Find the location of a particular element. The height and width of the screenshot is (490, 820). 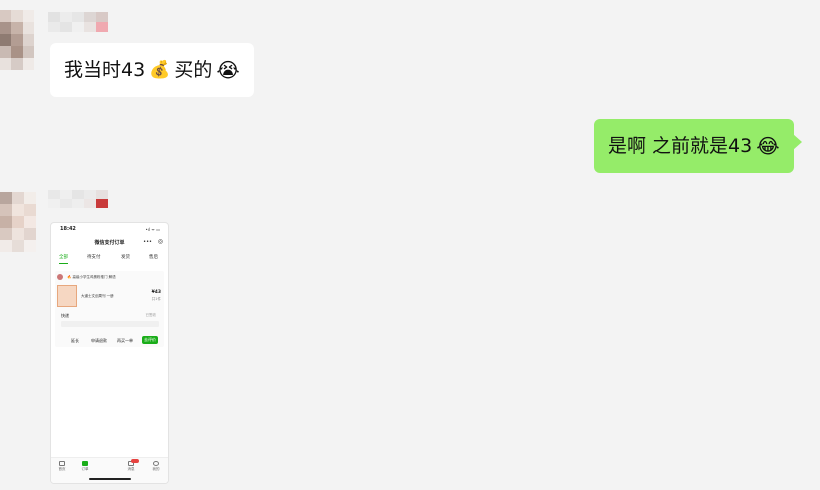

product-price: ¥43 is located at coordinates (156, 292).